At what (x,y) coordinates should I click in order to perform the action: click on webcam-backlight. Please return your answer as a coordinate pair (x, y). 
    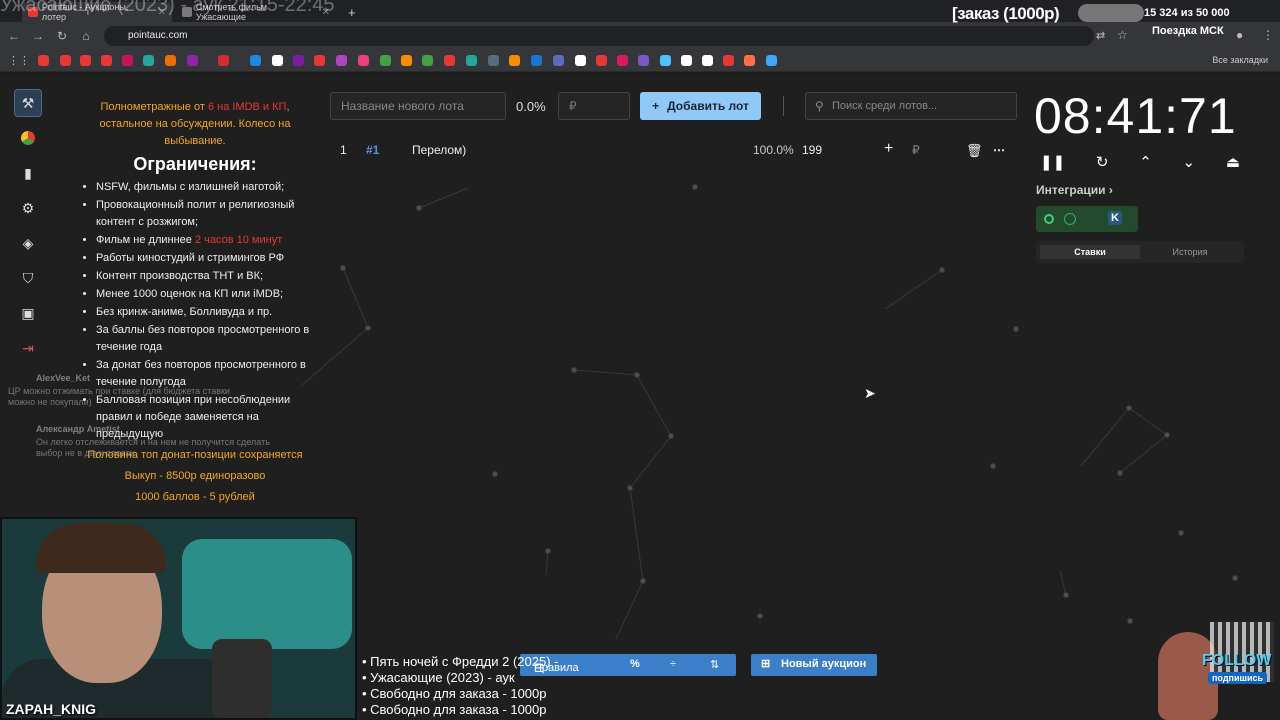
    Looking at the image, I should click on (267, 594).